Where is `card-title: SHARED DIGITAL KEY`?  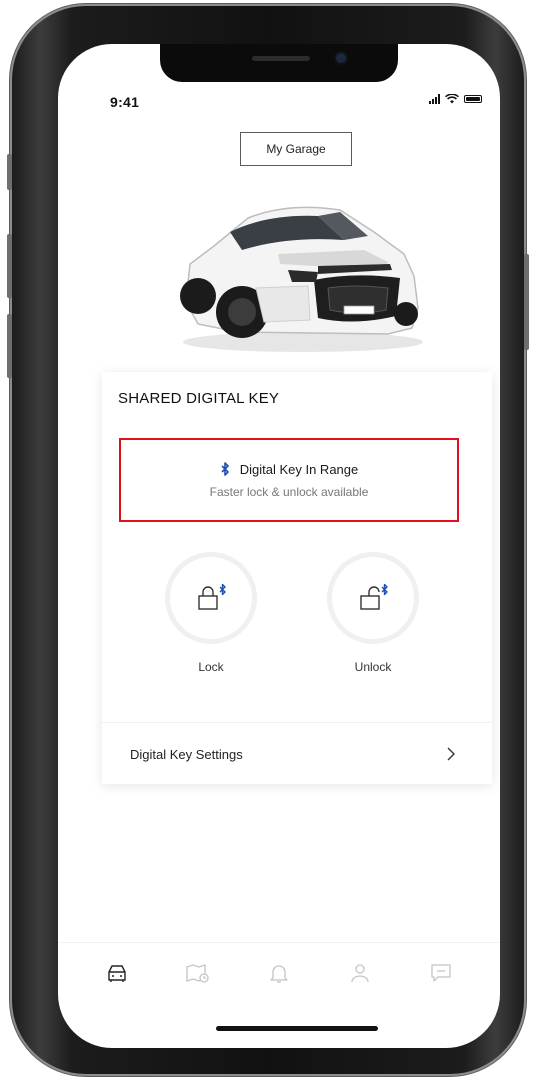
card-title: SHARED DIGITAL KEY is located at coordinates (199, 398).